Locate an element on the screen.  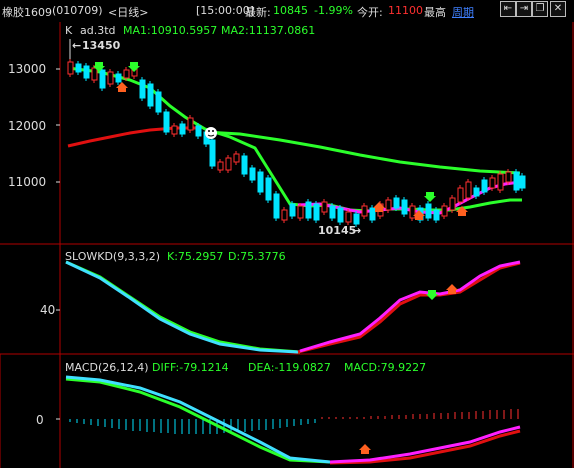
kd-d-value: D:75.3776 is located at coordinates (257, 256).